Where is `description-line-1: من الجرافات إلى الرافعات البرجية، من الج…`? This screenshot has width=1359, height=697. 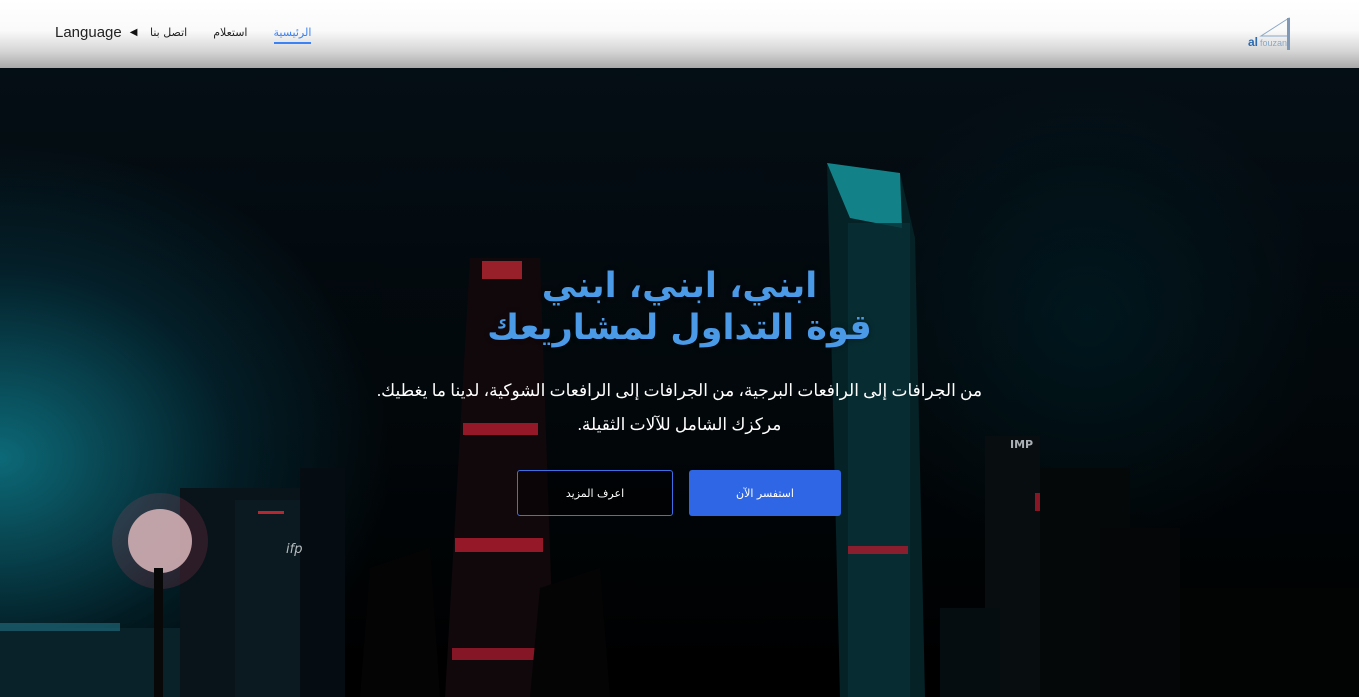 description-line-1: من الجرافات إلى الرافعات البرجية، من الج… is located at coordinates (679, 390).